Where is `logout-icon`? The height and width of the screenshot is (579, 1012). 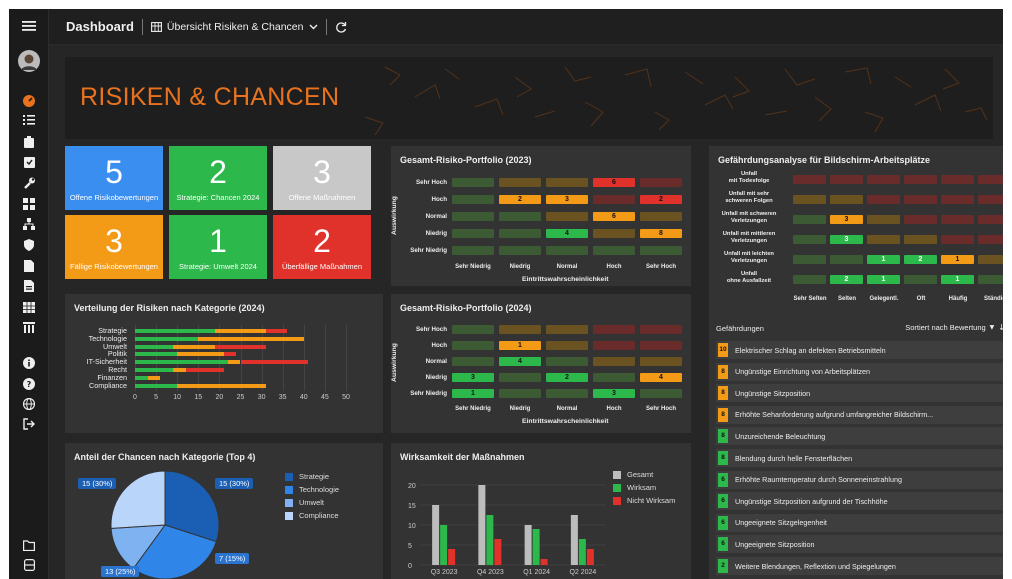
logout-icon is located at coordinates (29, 424).